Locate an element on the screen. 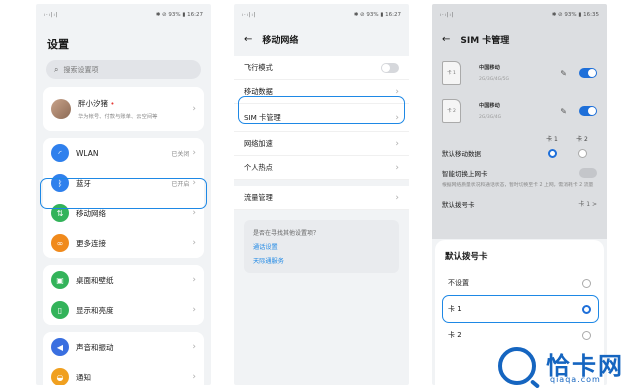 This screenshot has width=641, height=389. page-title: 设置 is located at coordinates (58, 44).